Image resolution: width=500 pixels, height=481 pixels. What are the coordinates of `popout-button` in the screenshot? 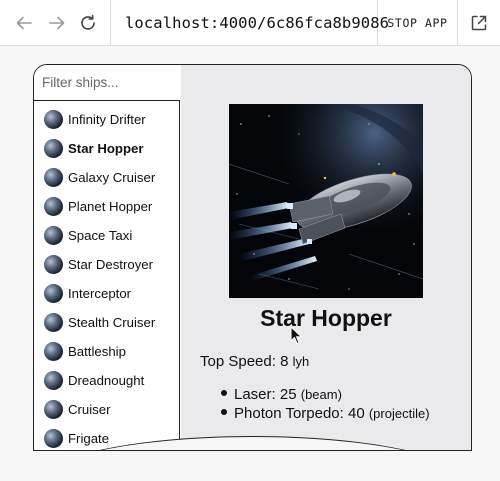 It's located at (479, 23).